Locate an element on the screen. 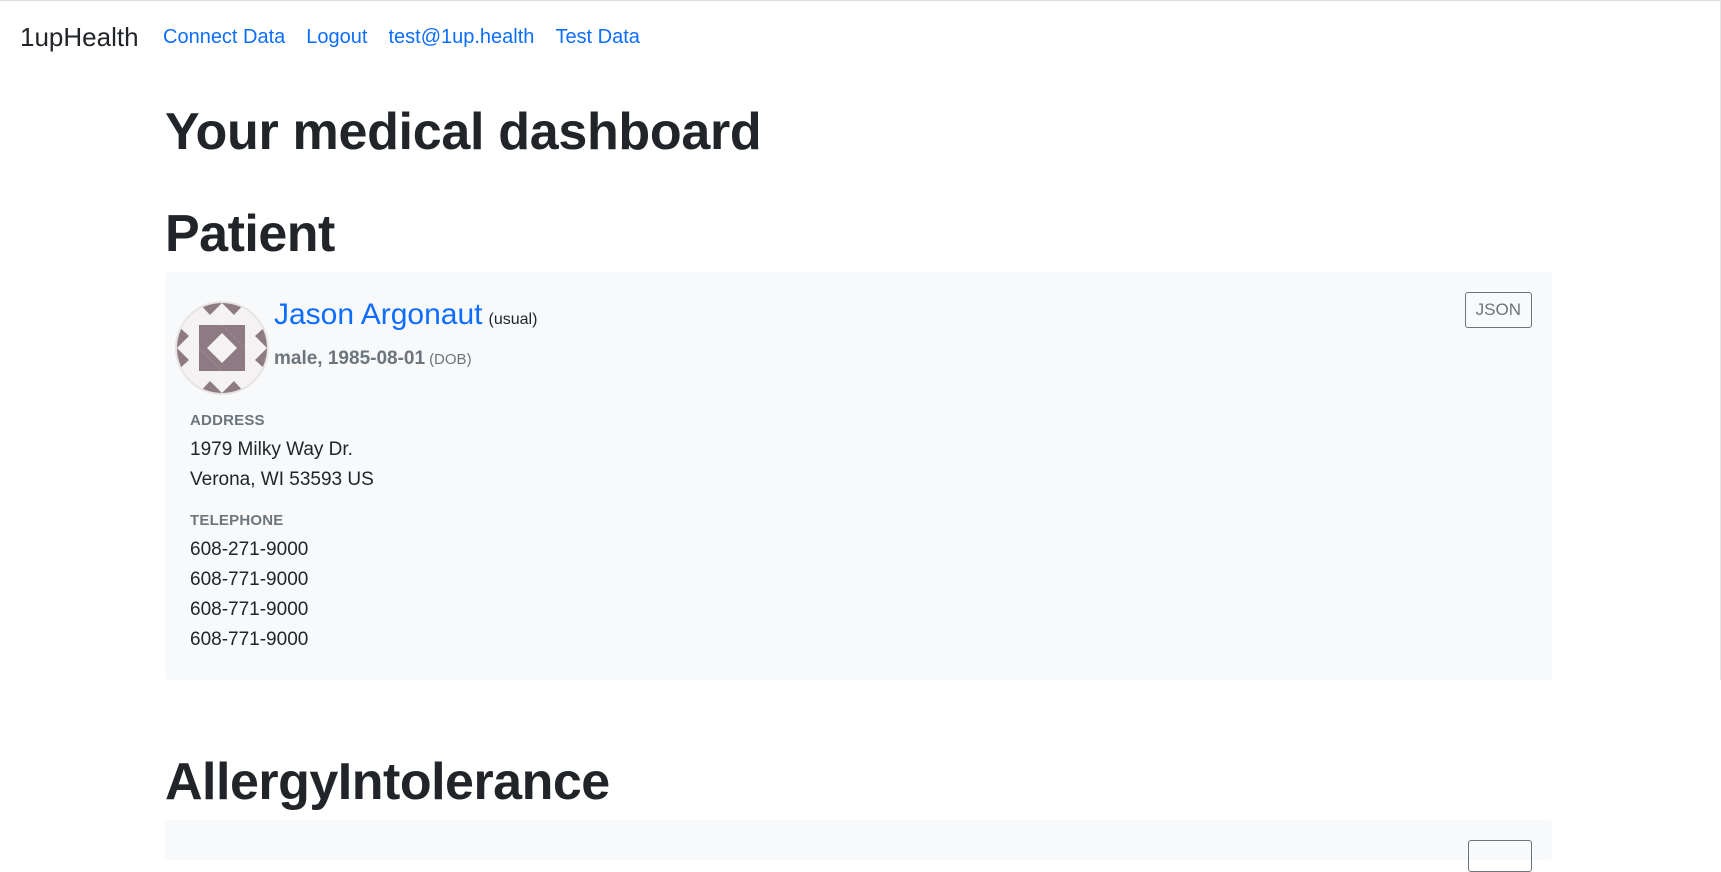 This screenshot has height=872, width=1721. telephone-4: 608-771-9000 is located at coordinates (249, 639).